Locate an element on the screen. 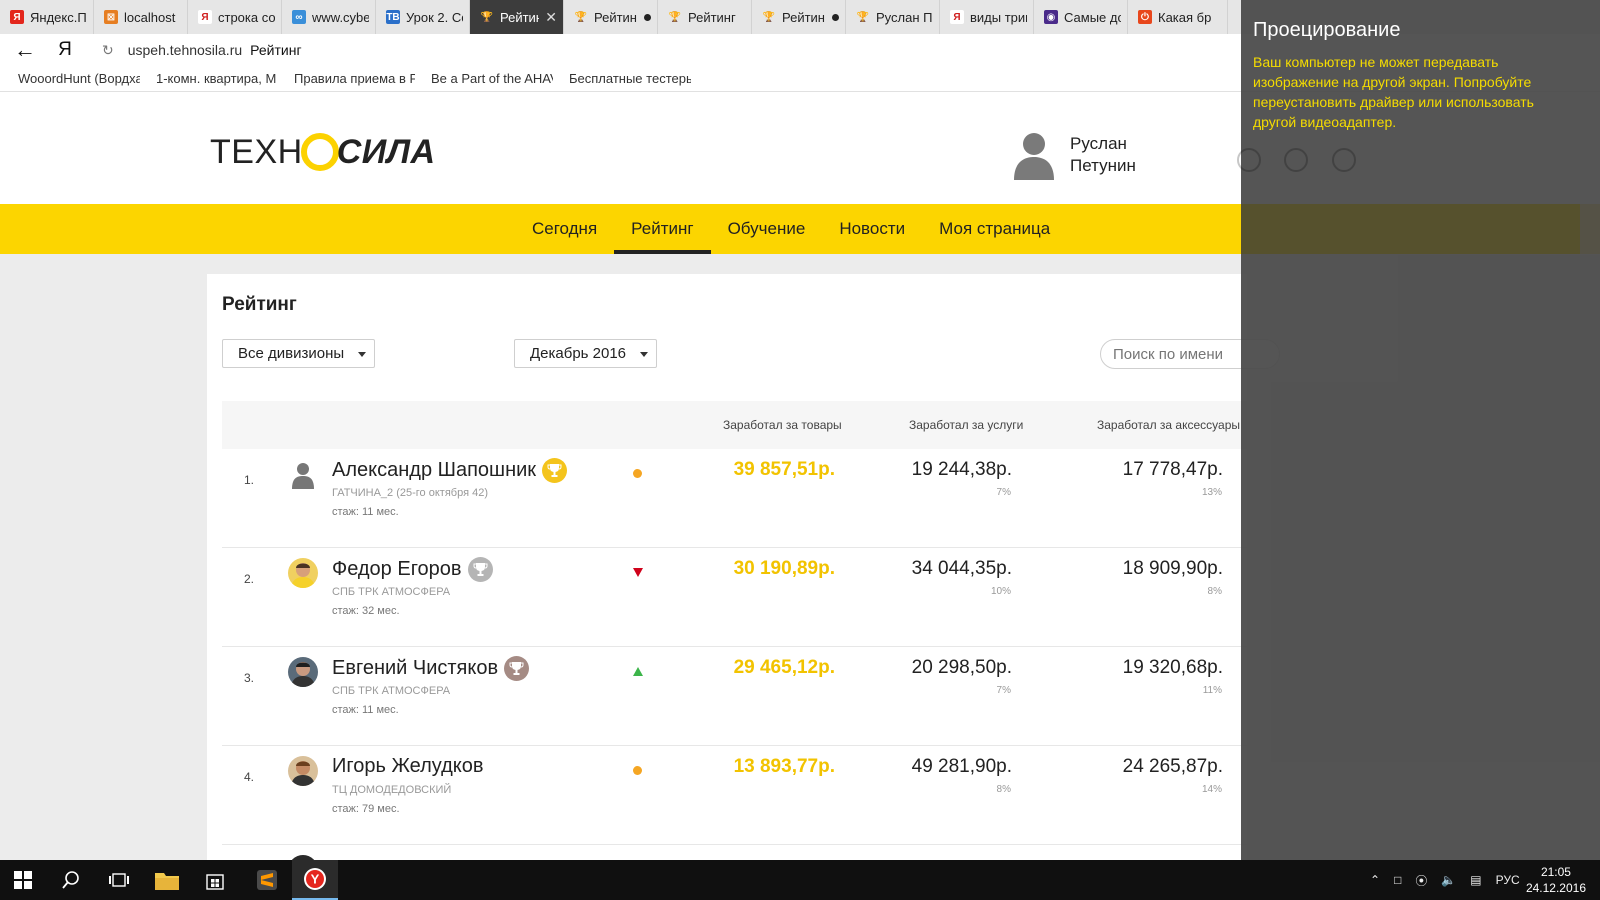 Image resolution: width=1600 pixels, height=900 pixels. language-indicator: РУС is located at coordinates (1508, 880).